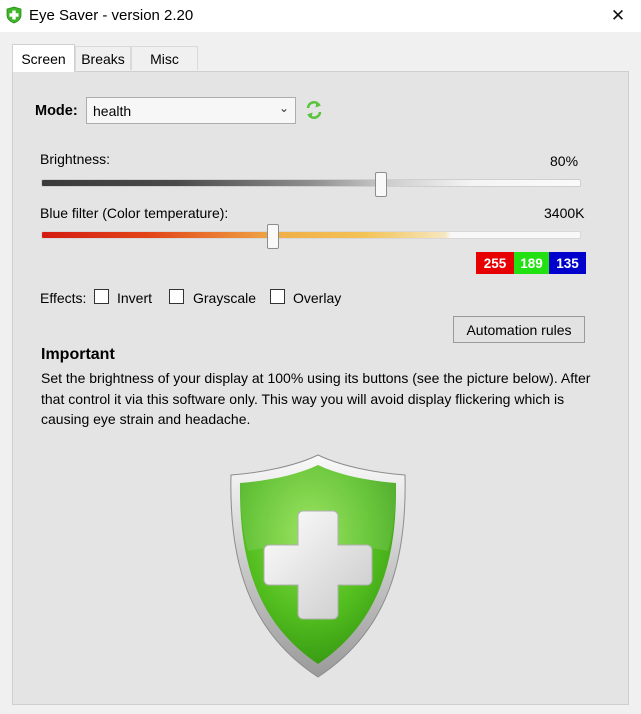  Describe the element at coordinates (311, 235) in the screenshot. I see `blue-filter-slider-track` at that location.